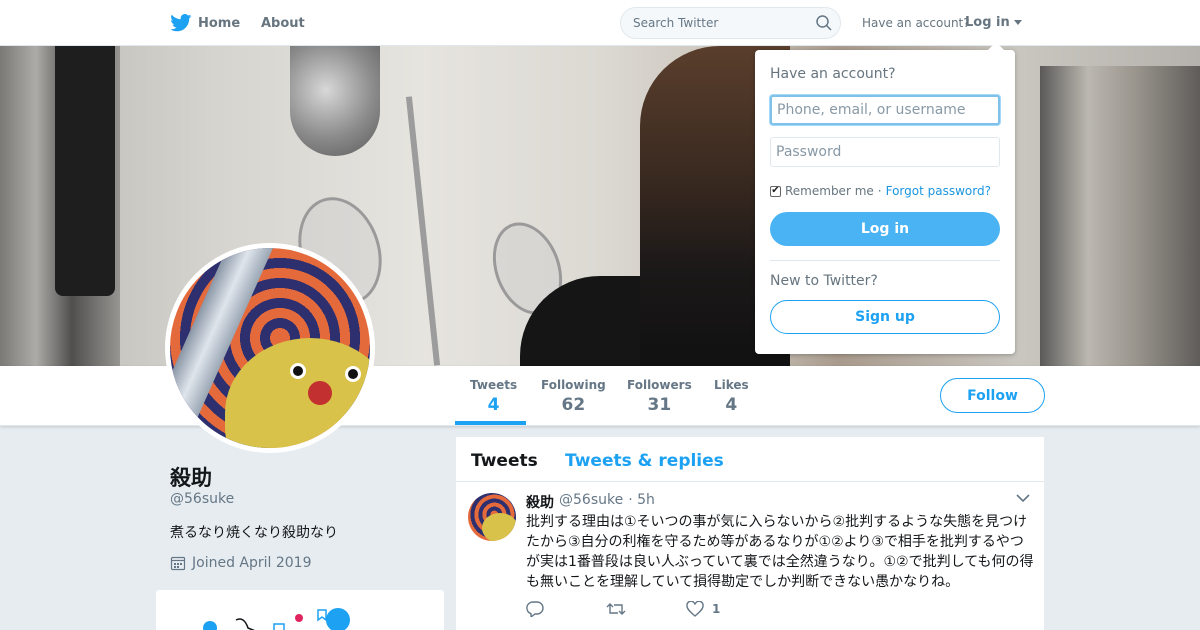 This screenshot has width=1200, height=630. I want to click on profile-bio: 煮るなり焼くなり殺助なり, so click(254, 533).